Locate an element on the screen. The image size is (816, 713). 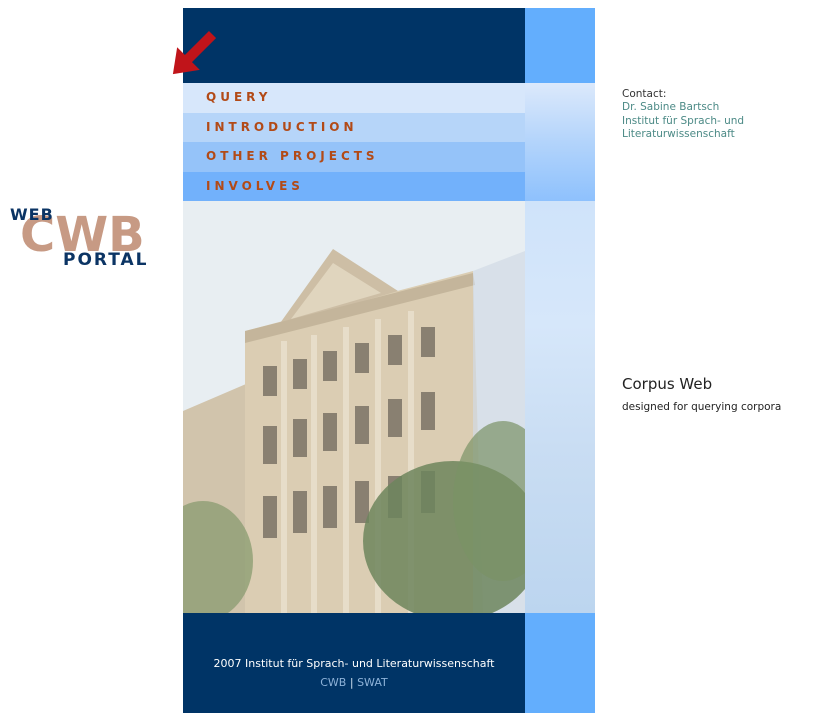
contact-name-link: Dr. Sabine Bartsch is located at coordinates (683, 107).